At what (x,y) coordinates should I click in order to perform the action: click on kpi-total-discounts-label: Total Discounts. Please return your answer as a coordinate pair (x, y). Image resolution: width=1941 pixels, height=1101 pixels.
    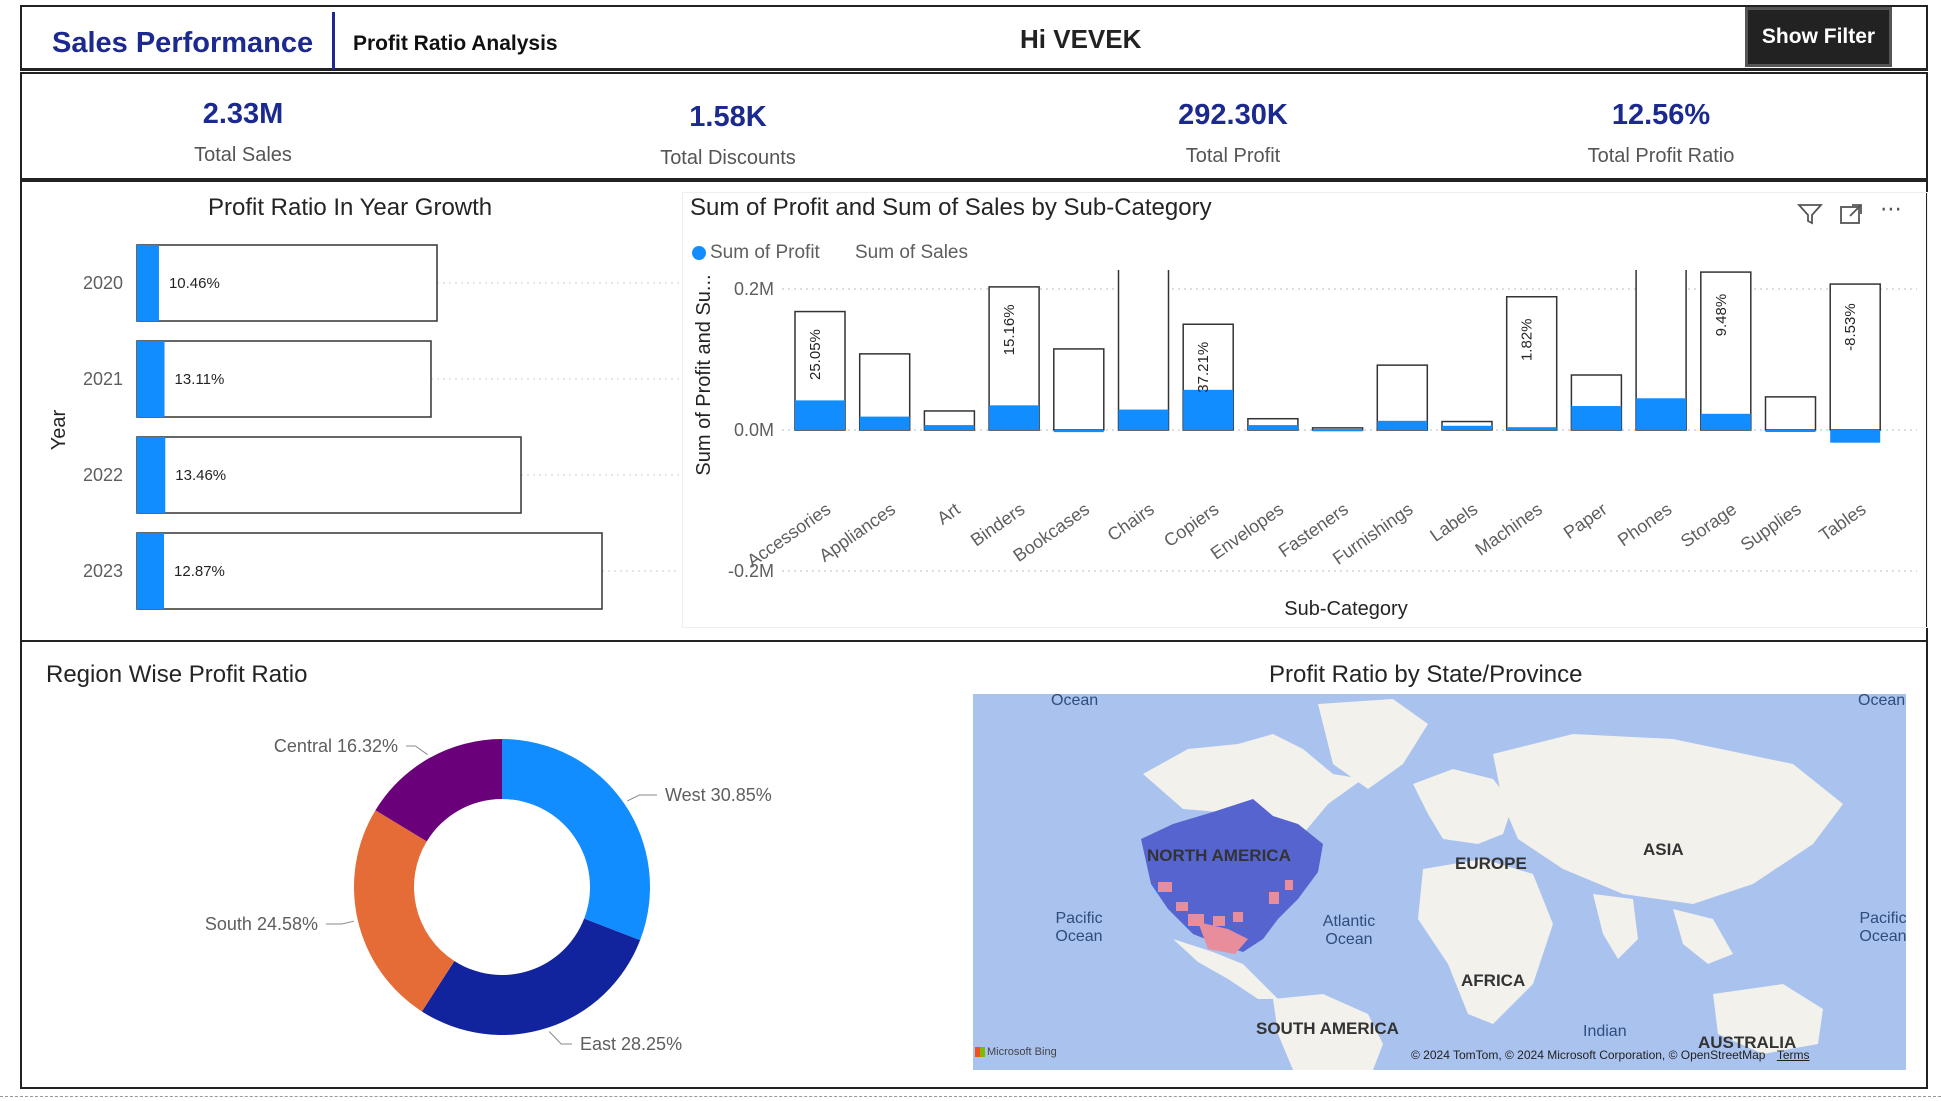
    Looking at the image, I should click on (728, 158).